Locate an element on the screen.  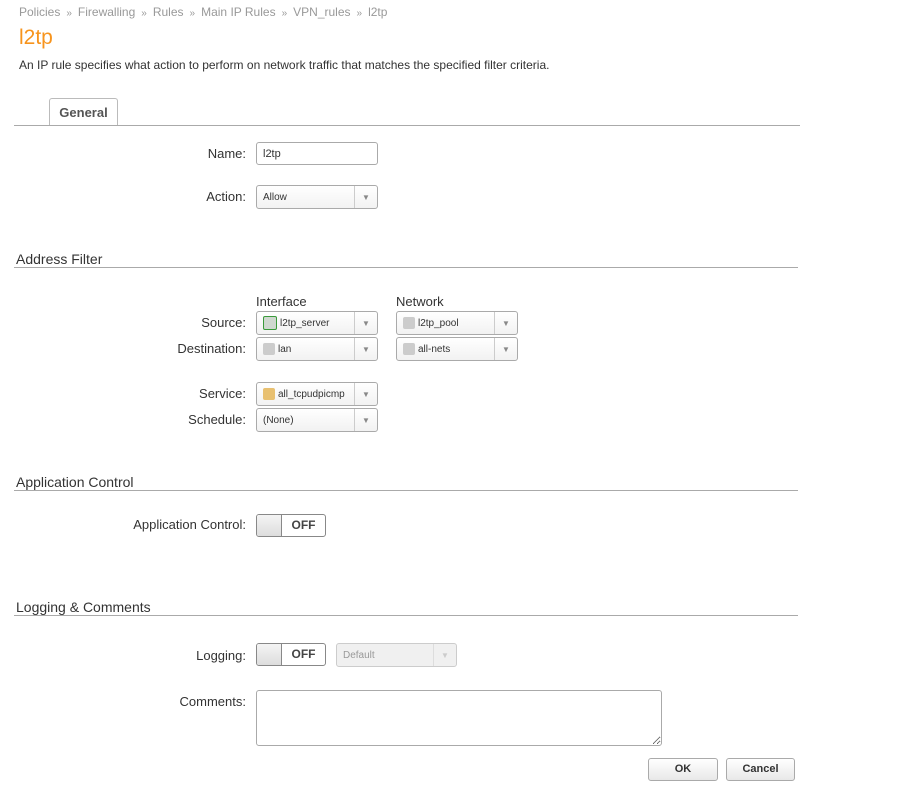
application-control-label: Application Control: is located at coordinates (189, 524).